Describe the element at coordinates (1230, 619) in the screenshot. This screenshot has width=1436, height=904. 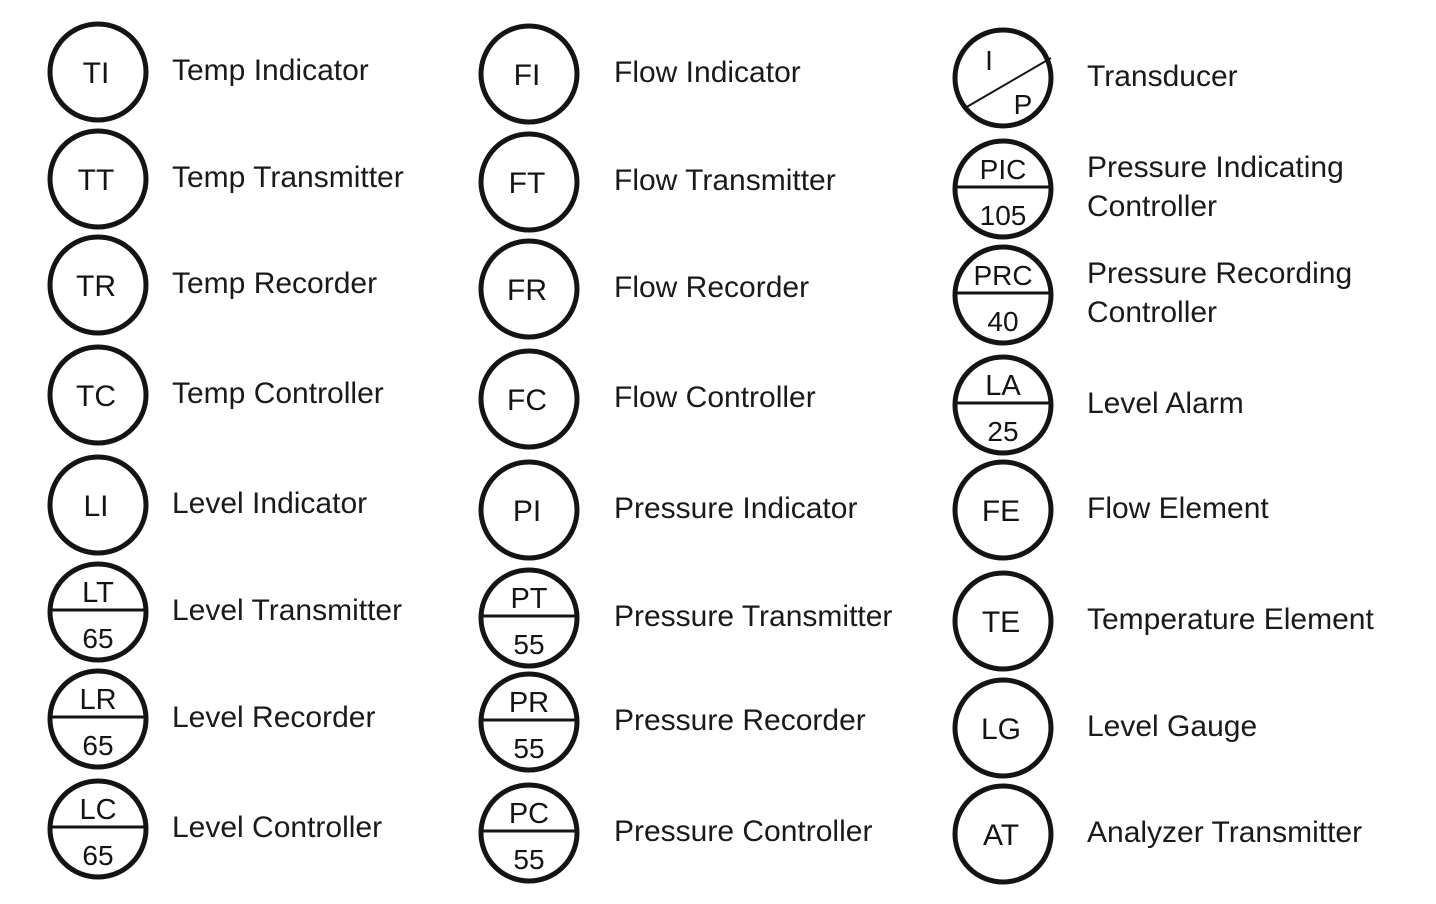
I see `instrument-description: Temperature Element` at that location.